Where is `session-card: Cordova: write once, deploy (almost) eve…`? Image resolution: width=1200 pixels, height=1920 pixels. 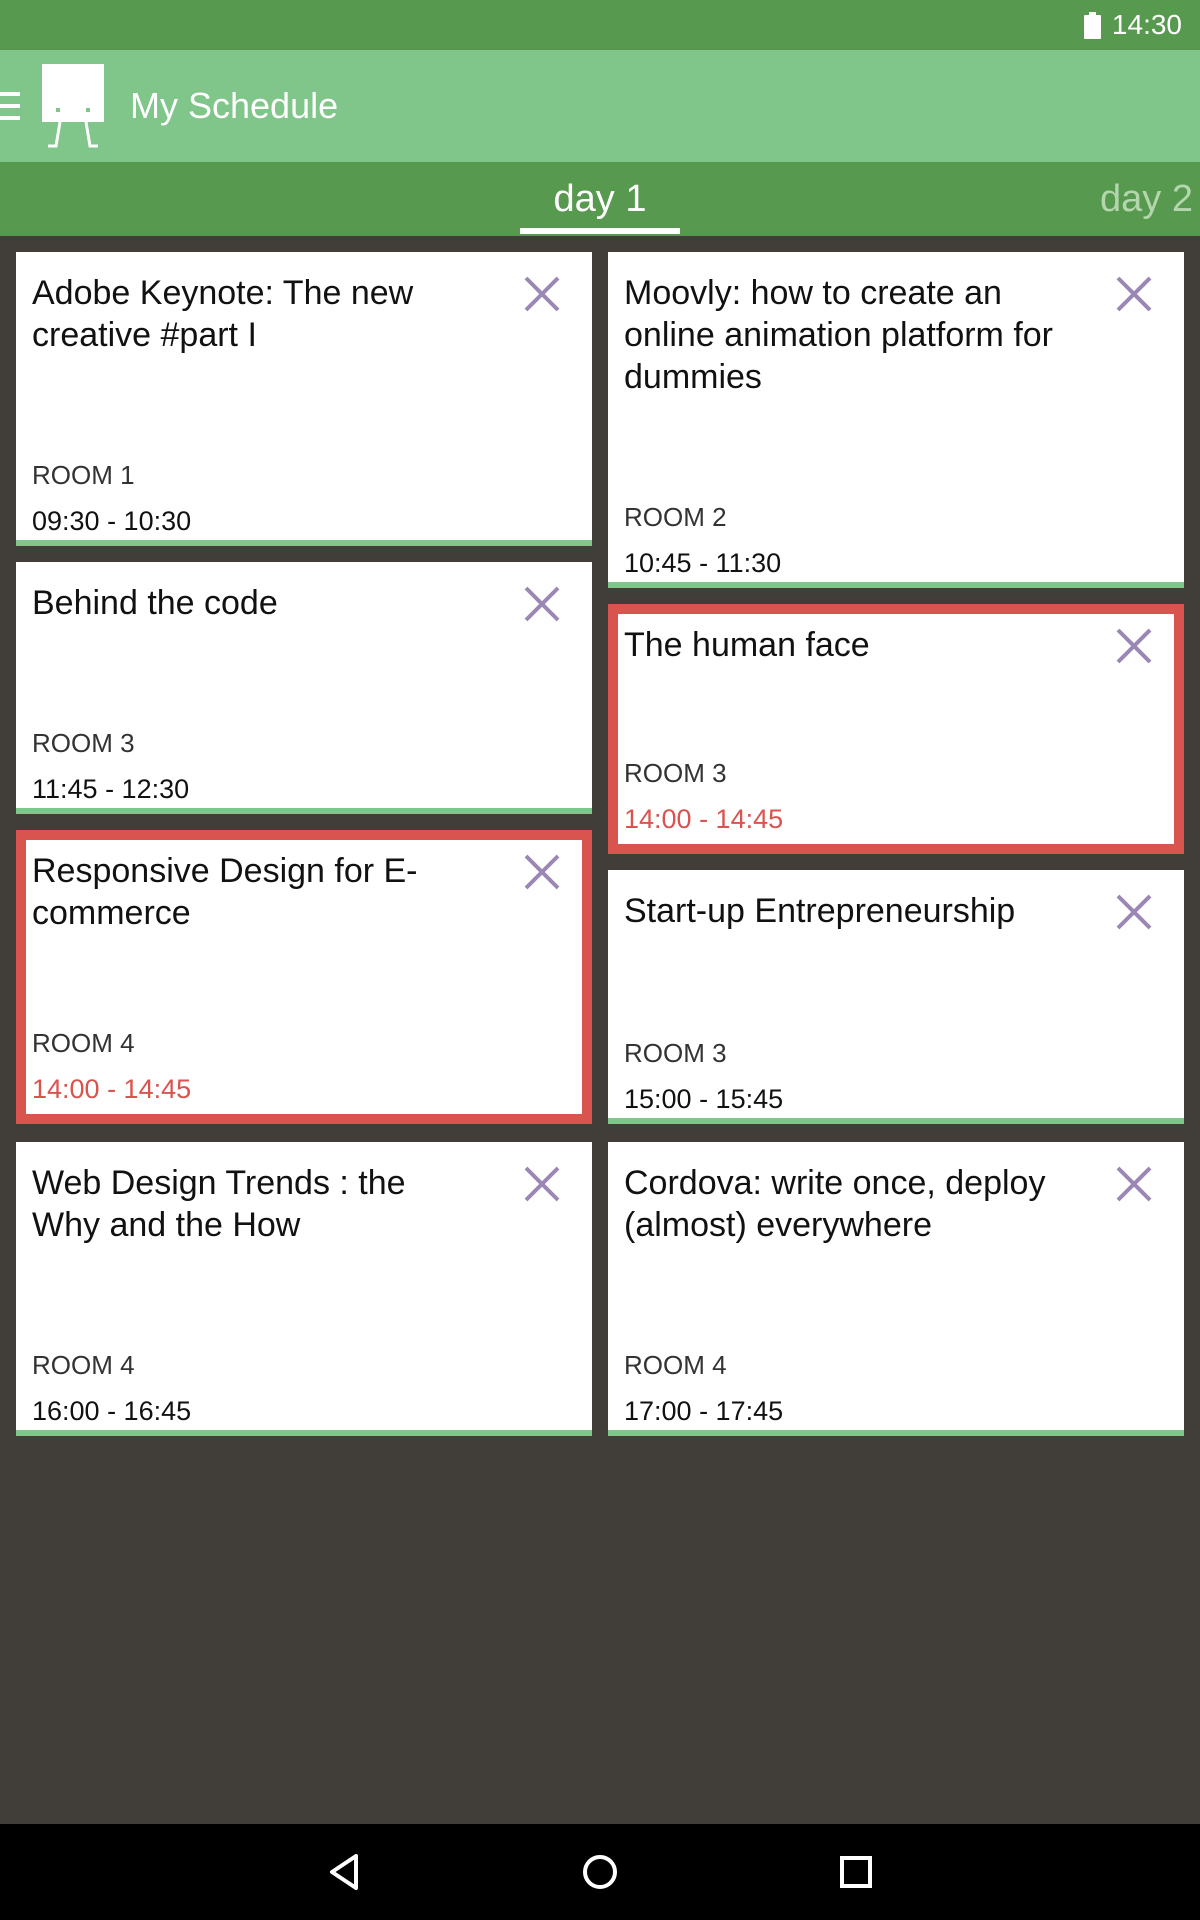 session-card: Cordova: write once, deploy (almost) eve… is located at coordinates (896, 1289).